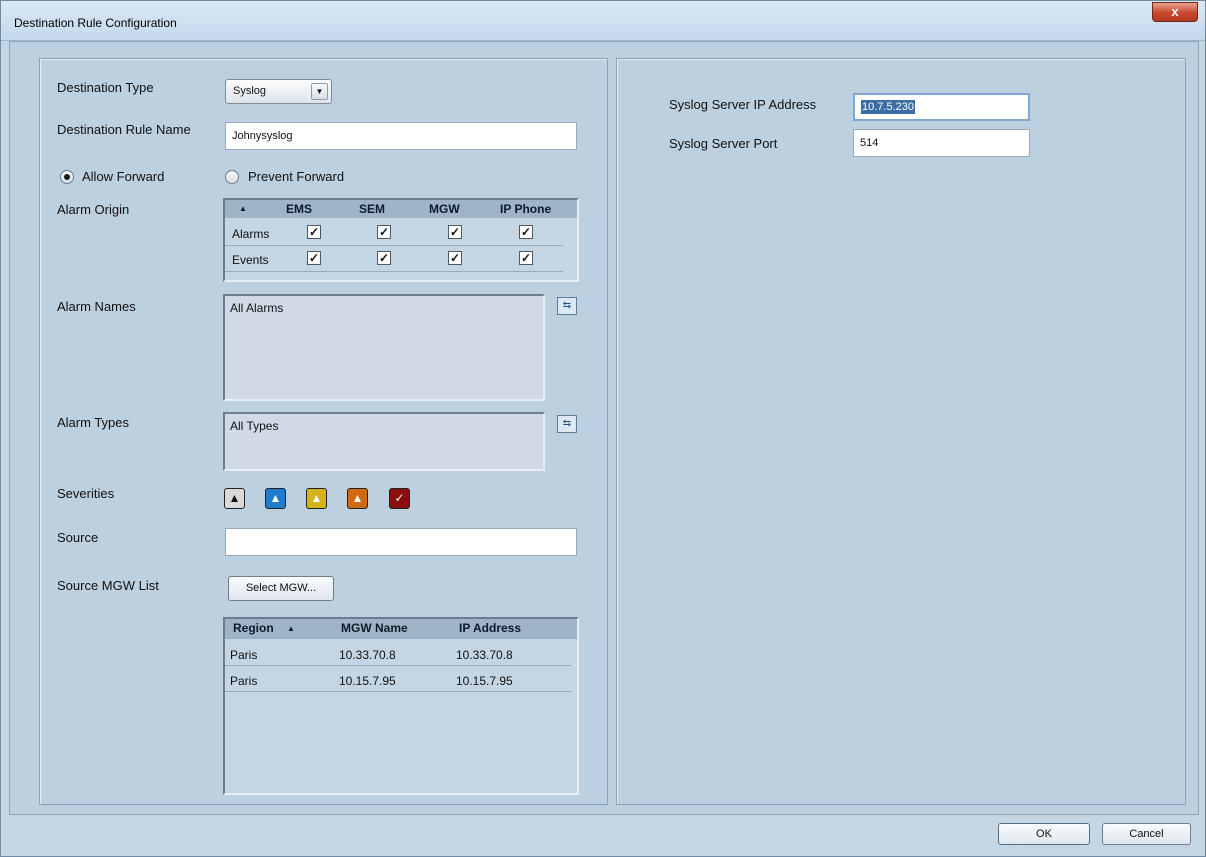 Image resolution: width=1206 pixels, height=857 pixels. I want to click on column-header: IP Phone, so click(525, 209).